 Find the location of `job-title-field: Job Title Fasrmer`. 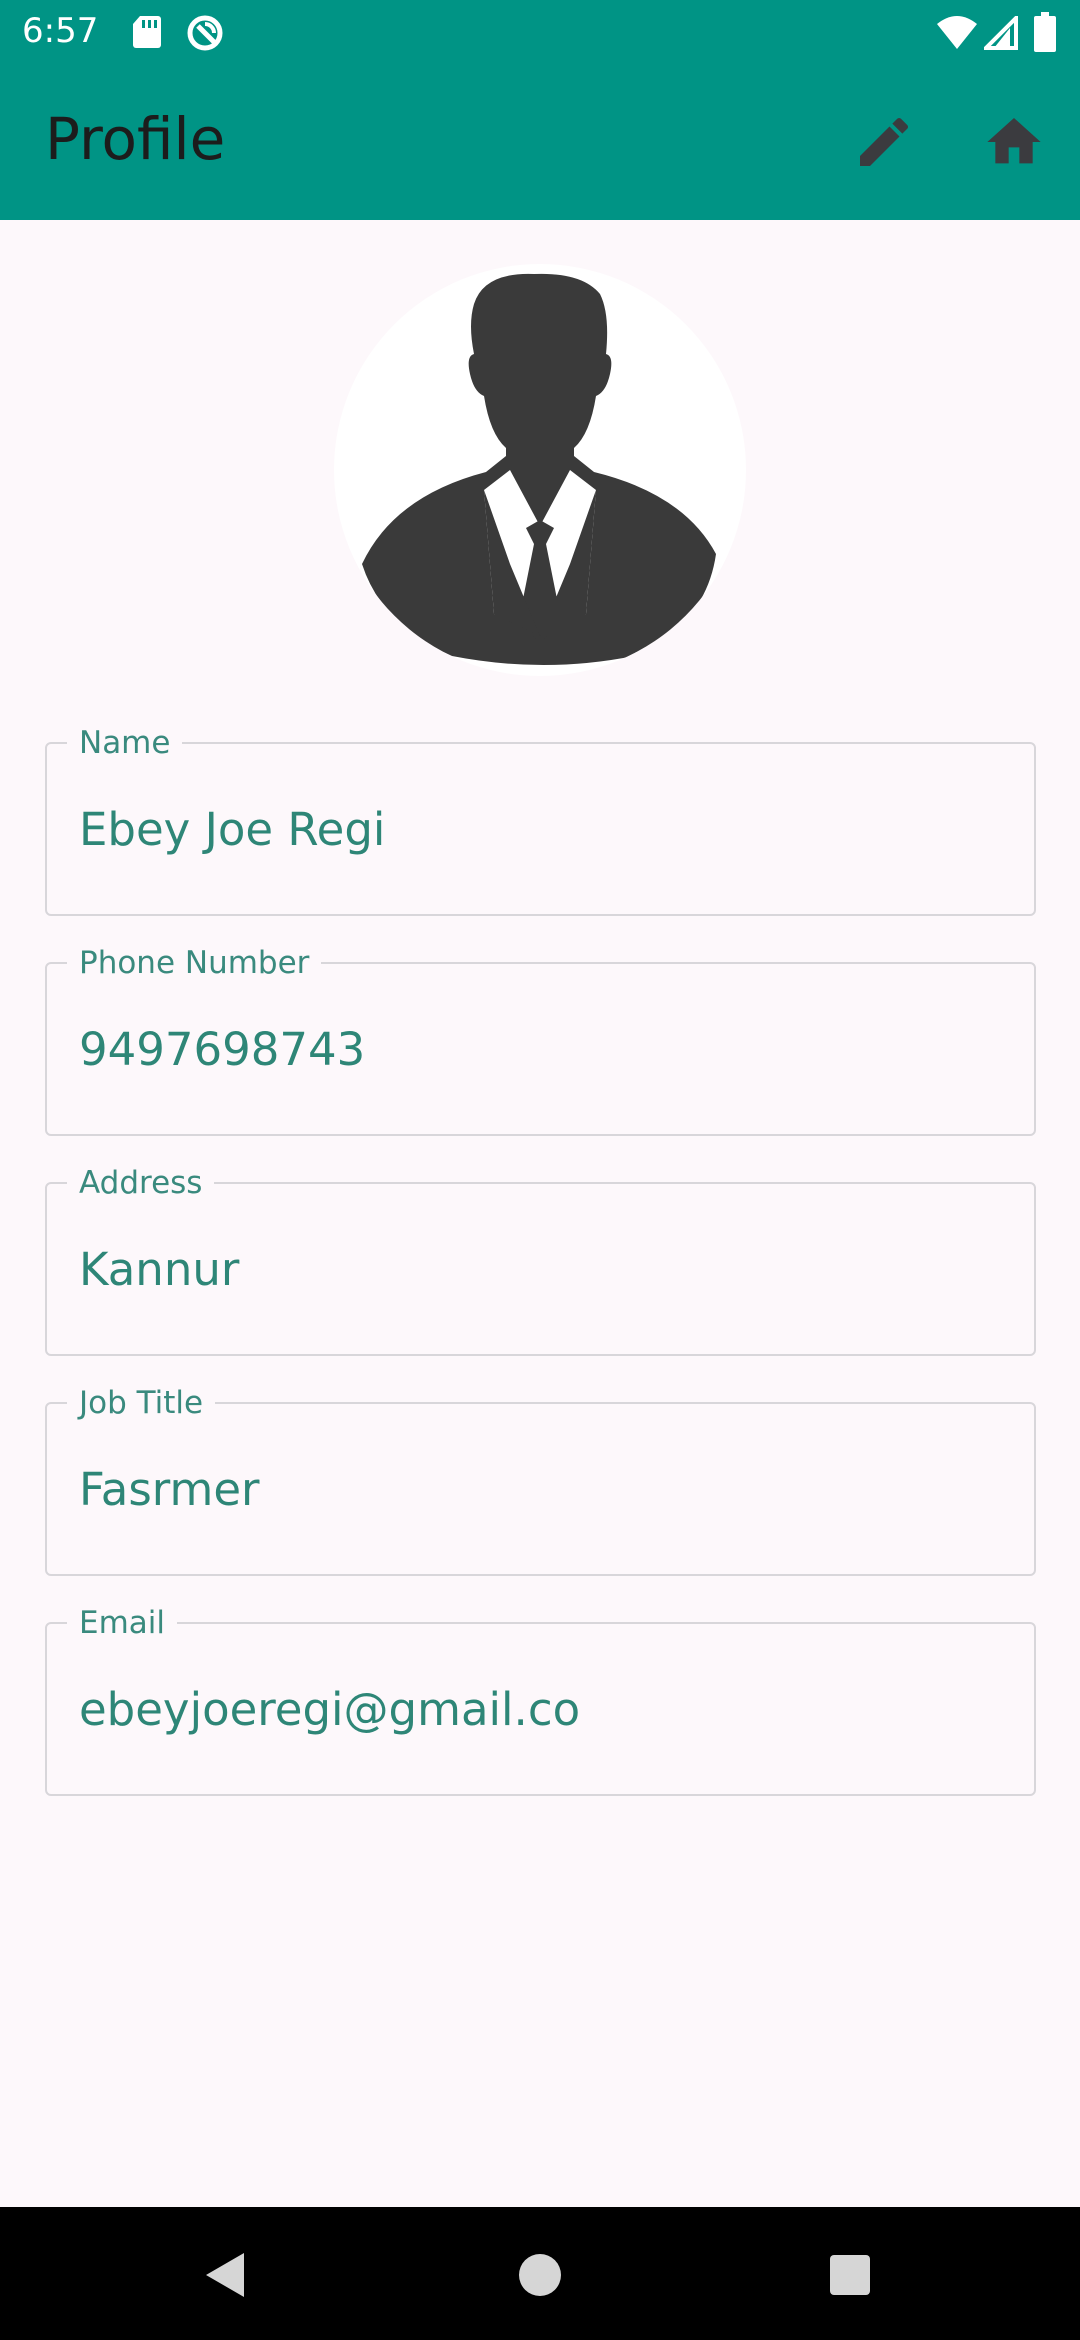

job-title-field: Job Title Fasrmer is located at coordinates (540, 1480).